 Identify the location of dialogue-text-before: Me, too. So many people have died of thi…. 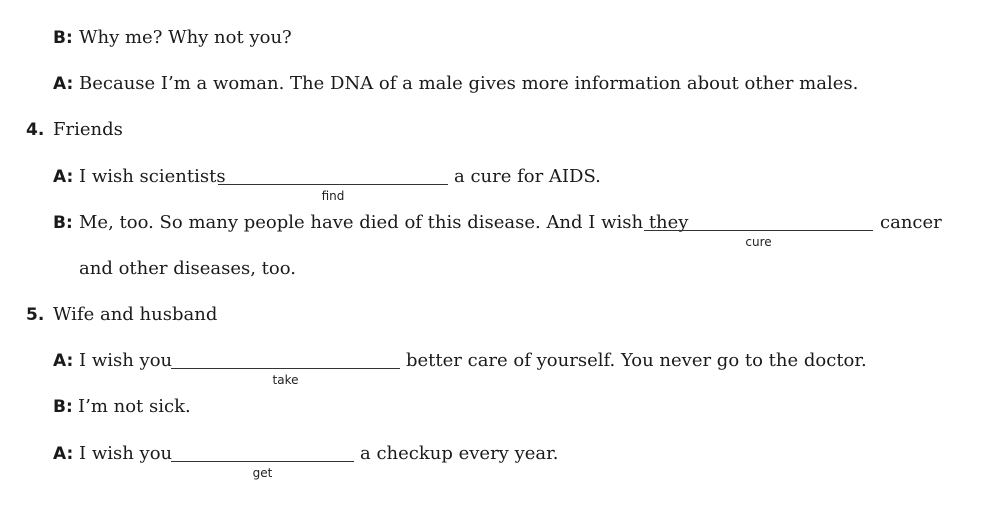
(384, 222).